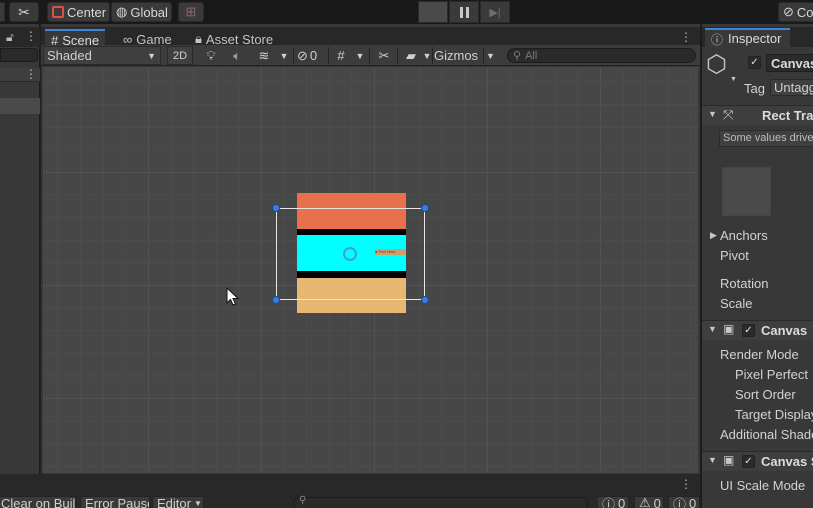 This screenshot has height=508, width=813. I want to click on warning-log-toggle: ⚠ 0, so click(649, 502).